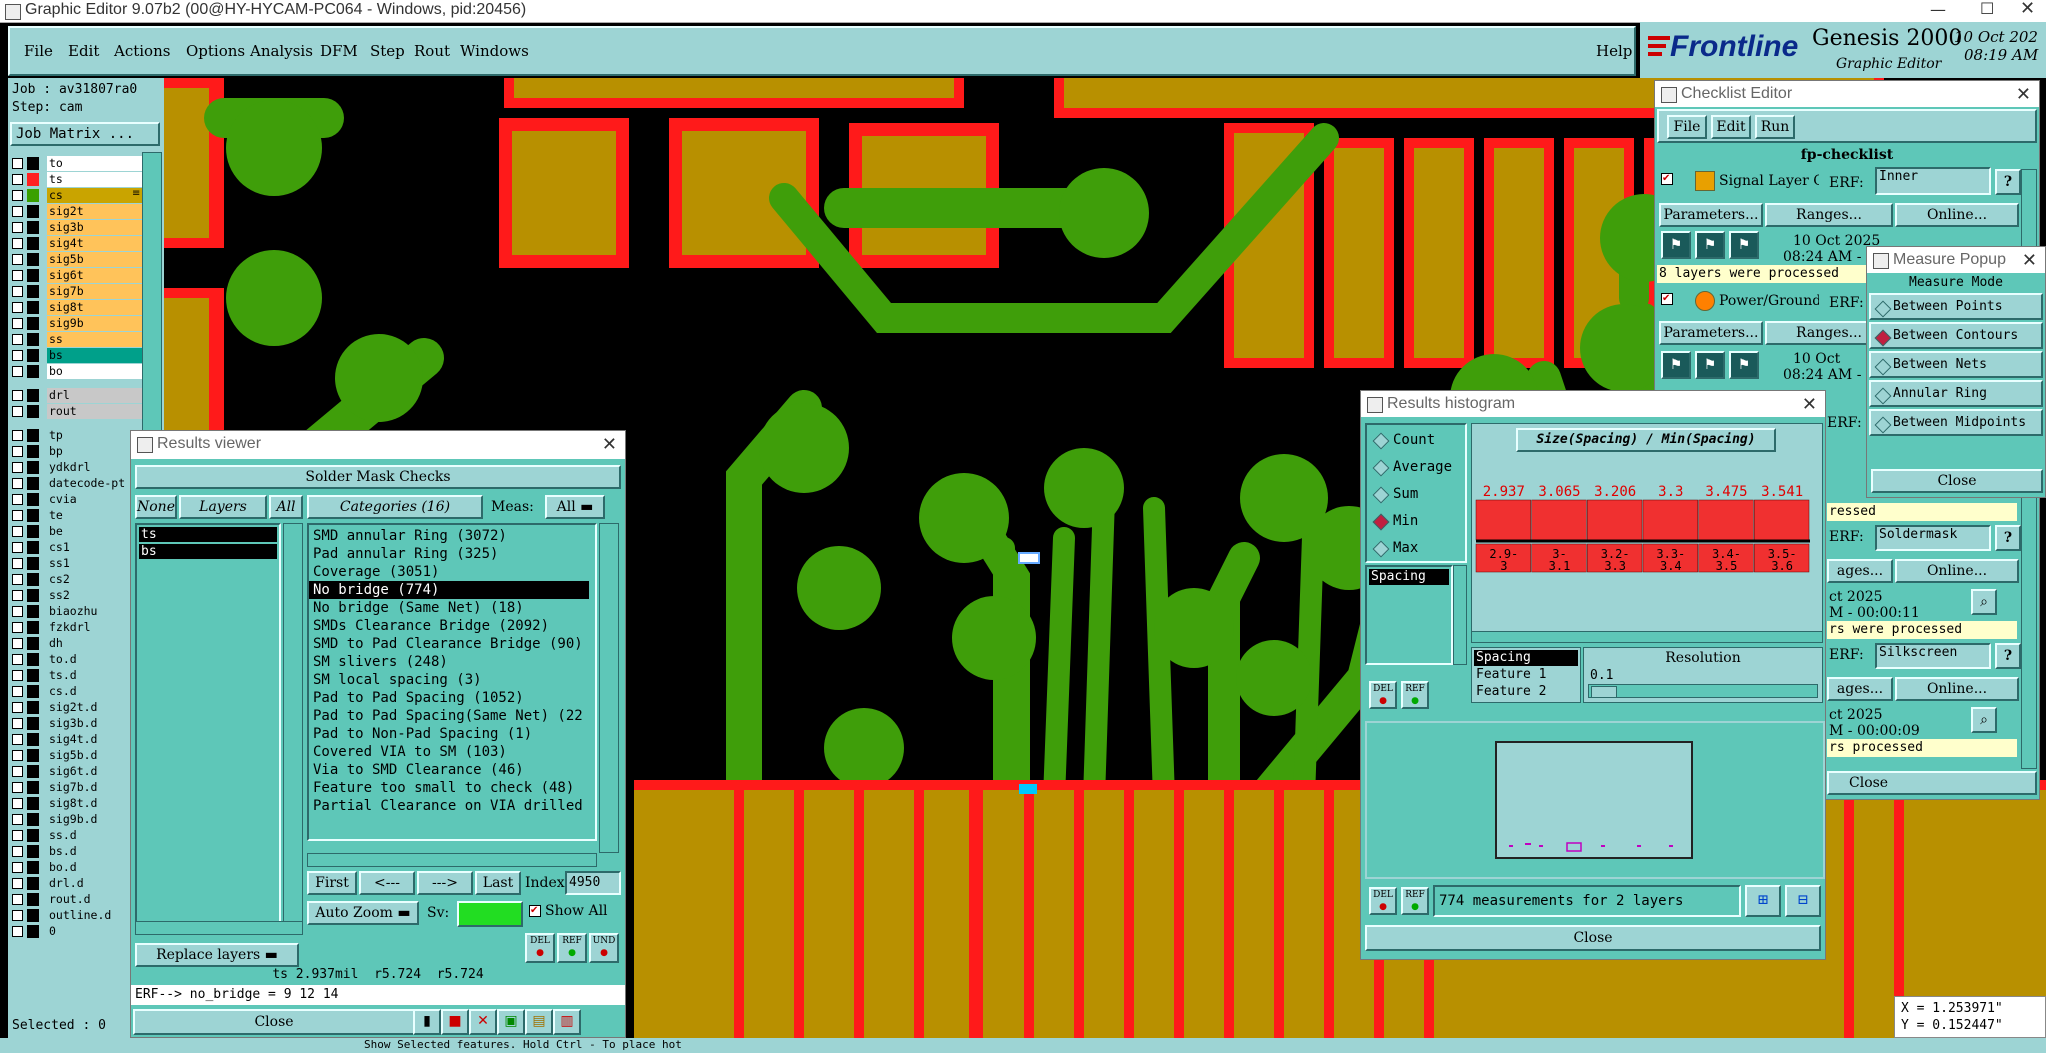  Describe the element at coordinates (77, 291) in the screenshot. I see `layer-row-sig7b: sig7b` at that location.